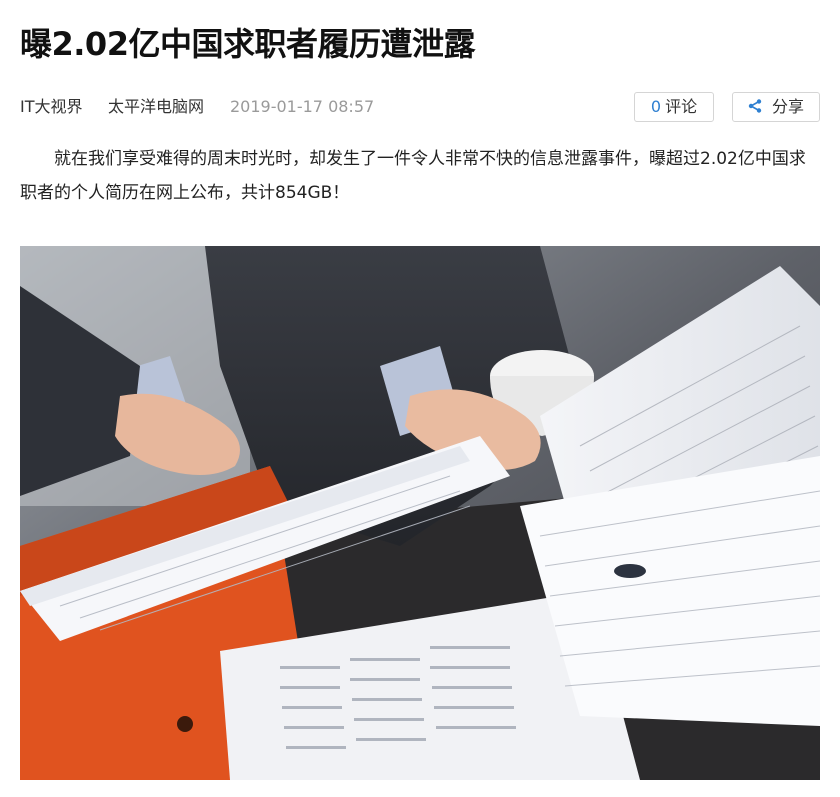 This screenshot has height=797, width=840. I want to click on share-label: 分享, so click(787, 106).